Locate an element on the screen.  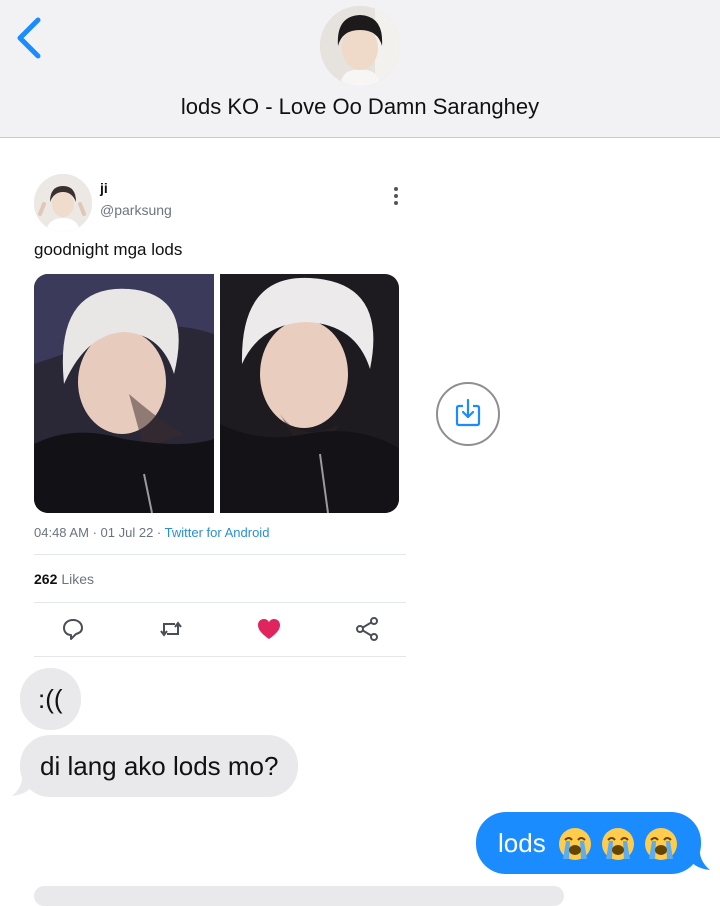
likes-summary: 262 Likes is located at coordinates (64, 579).